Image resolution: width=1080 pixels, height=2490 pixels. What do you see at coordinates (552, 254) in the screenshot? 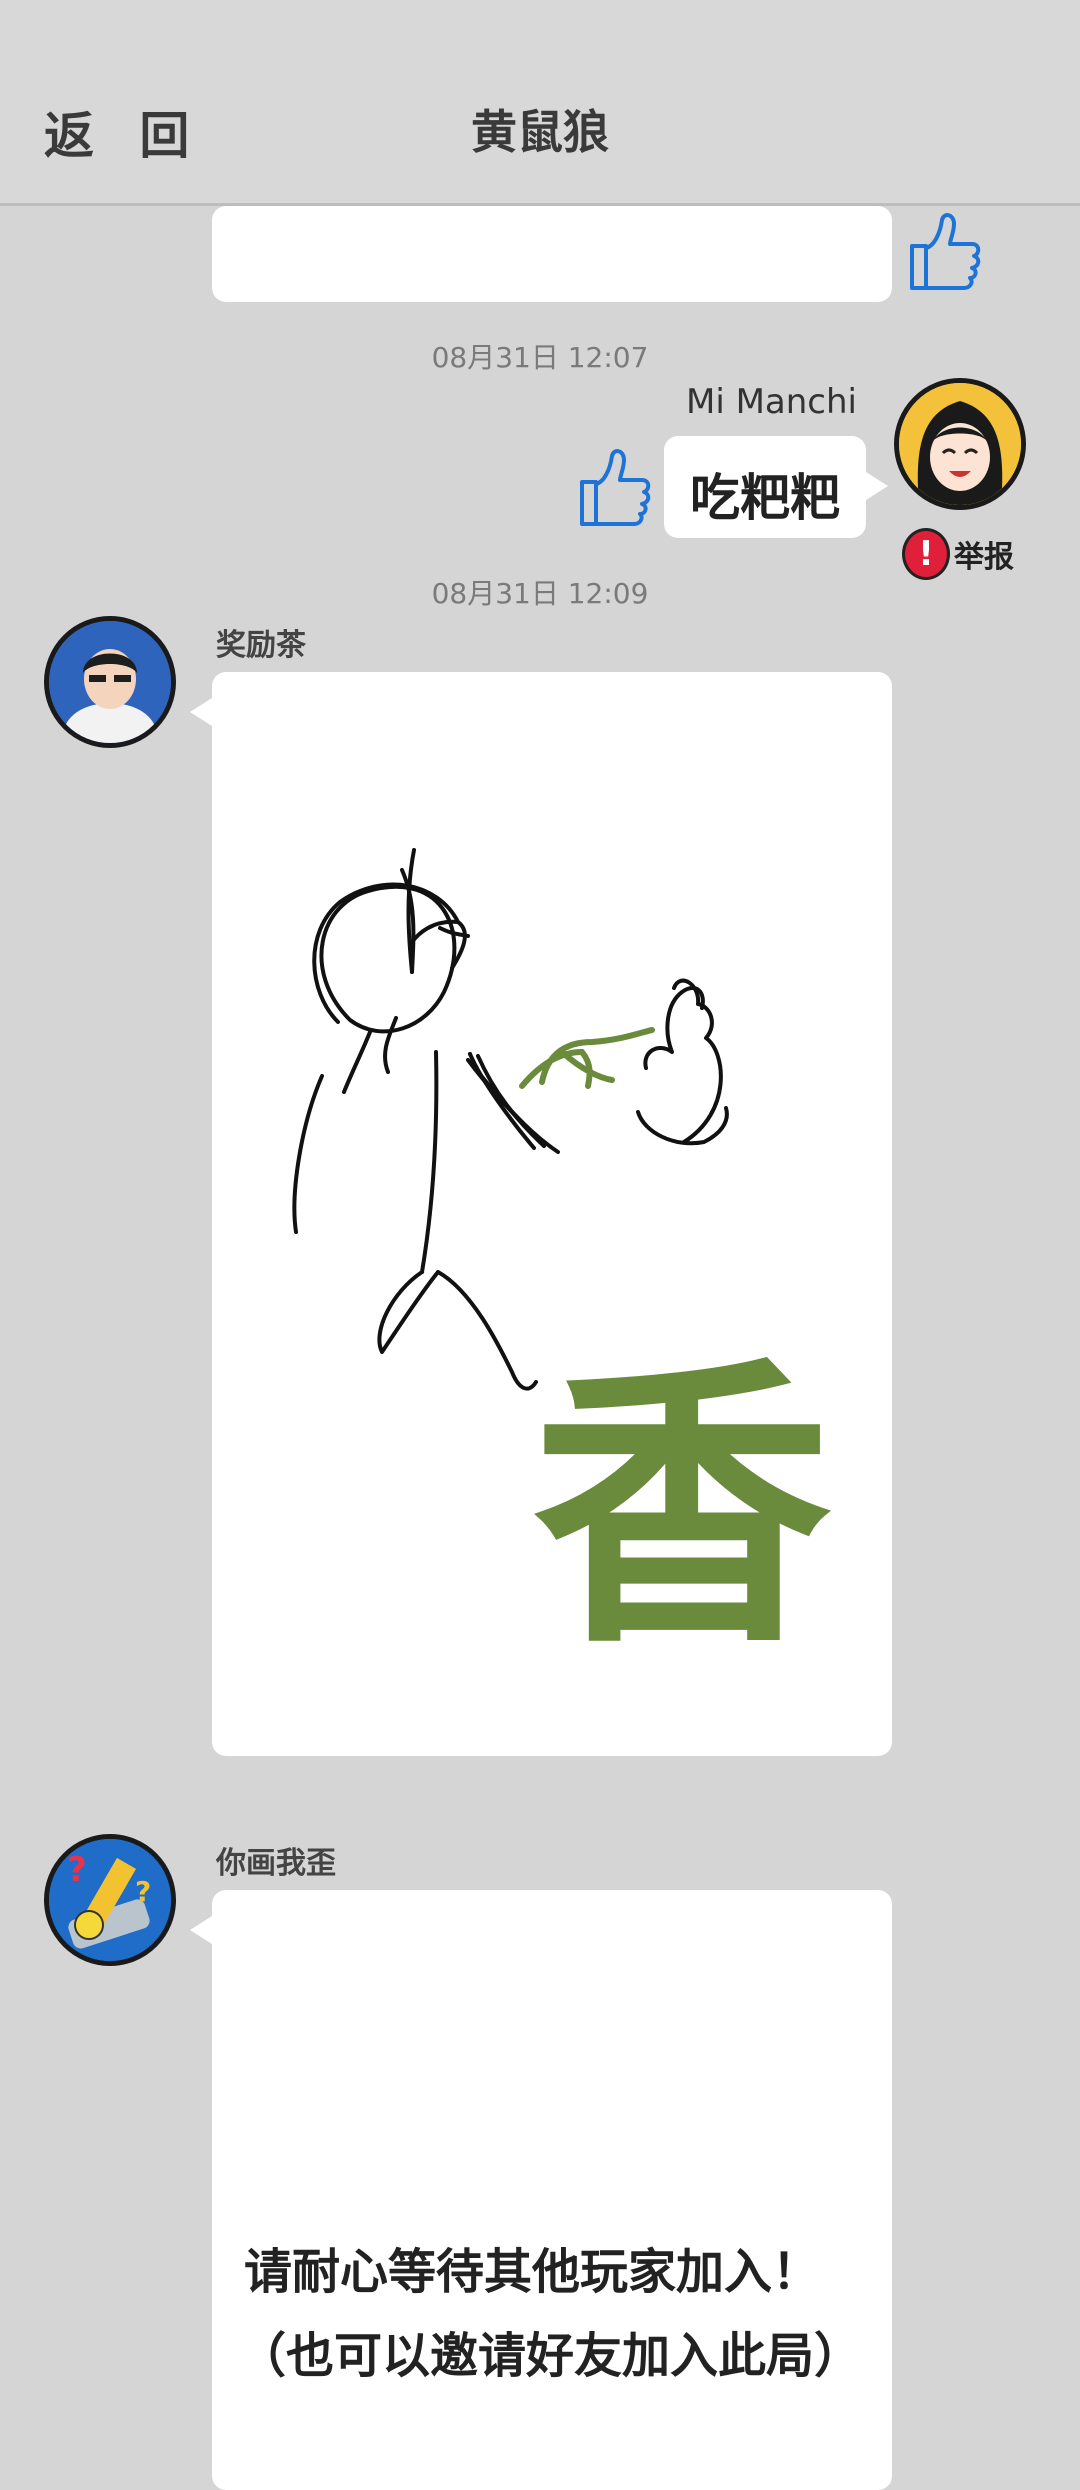
I see `previous-message-bubble` at bounding box center [552, 254].